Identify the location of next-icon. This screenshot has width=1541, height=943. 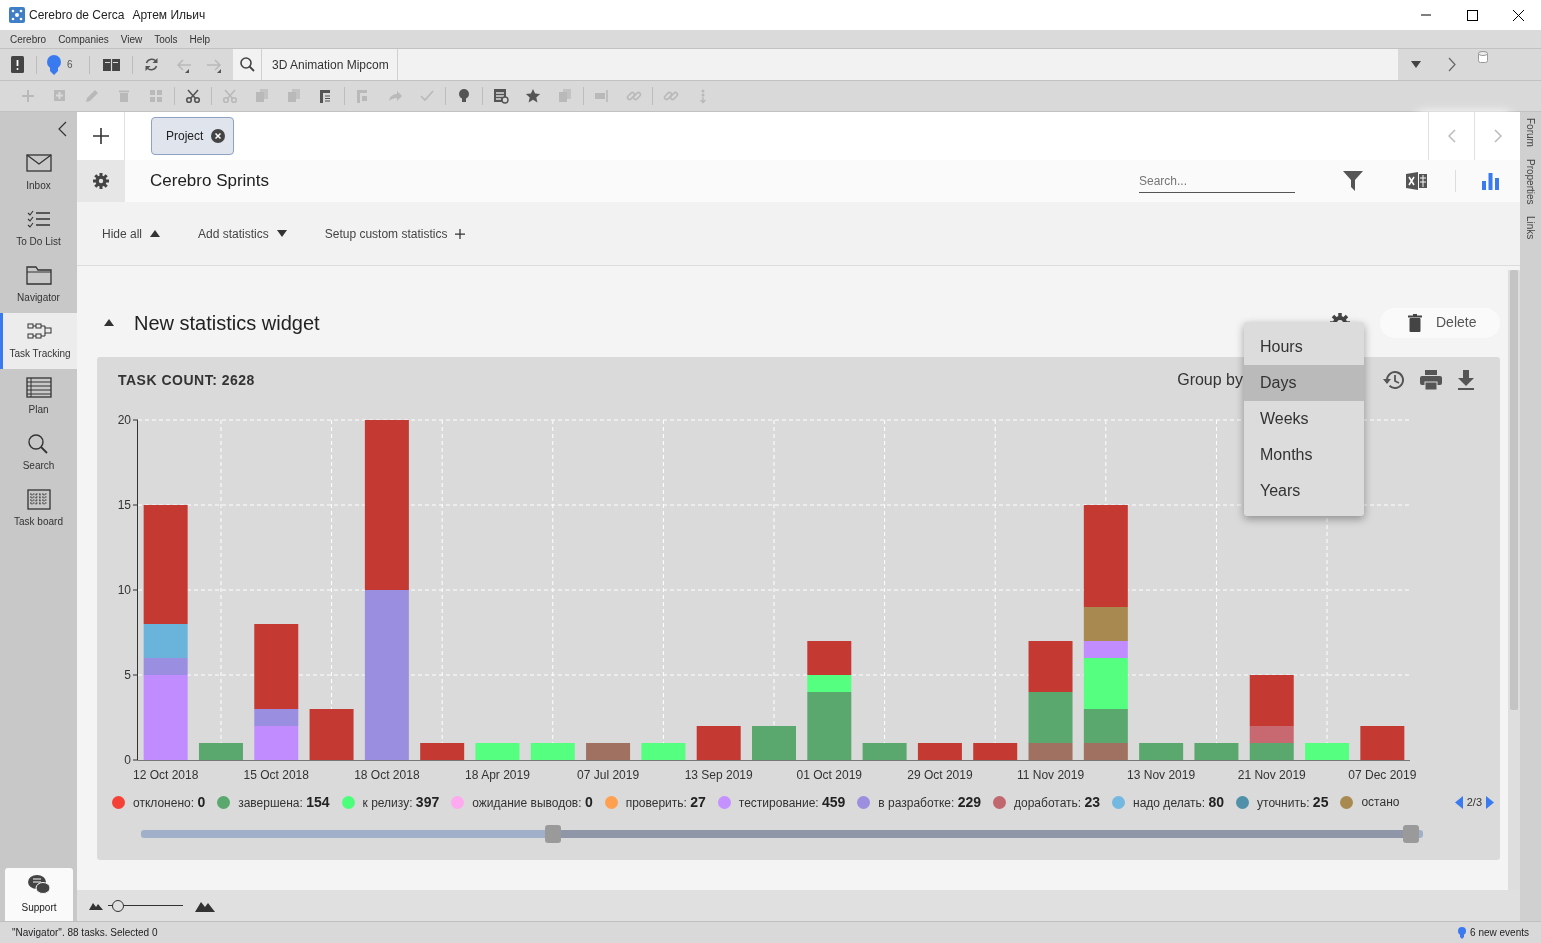
(1452, 64).